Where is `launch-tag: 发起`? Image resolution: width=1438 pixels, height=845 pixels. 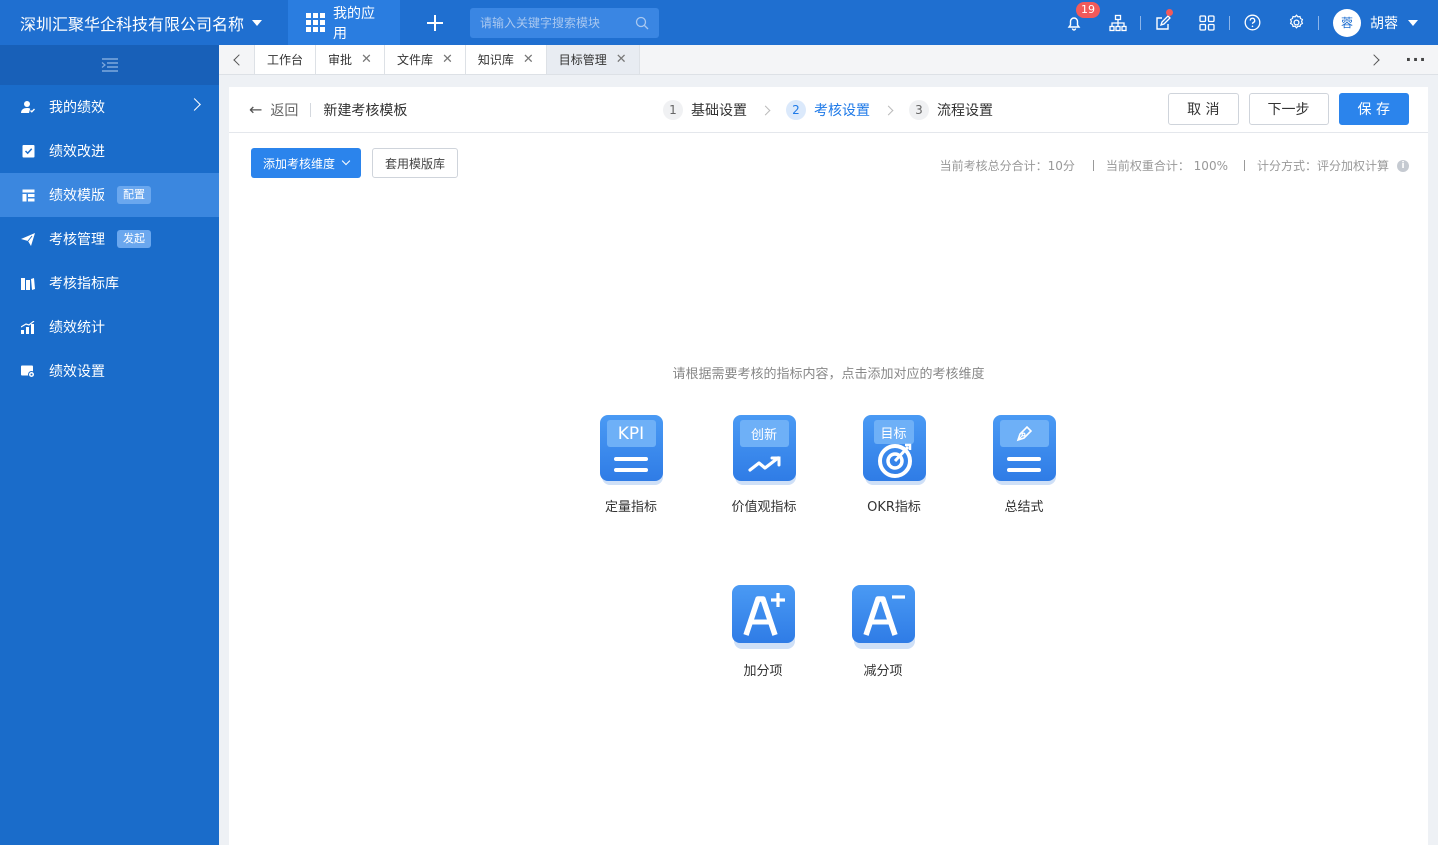
launch-tag: 发起 is located at coordinates (134, 239).